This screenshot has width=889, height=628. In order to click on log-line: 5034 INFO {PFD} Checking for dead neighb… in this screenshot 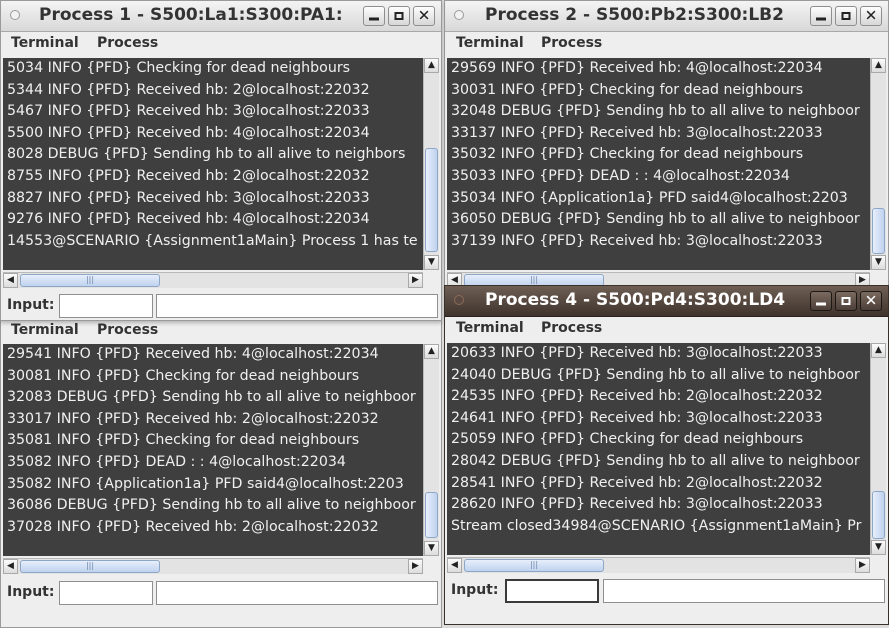, I will do `click(179, 68)`.